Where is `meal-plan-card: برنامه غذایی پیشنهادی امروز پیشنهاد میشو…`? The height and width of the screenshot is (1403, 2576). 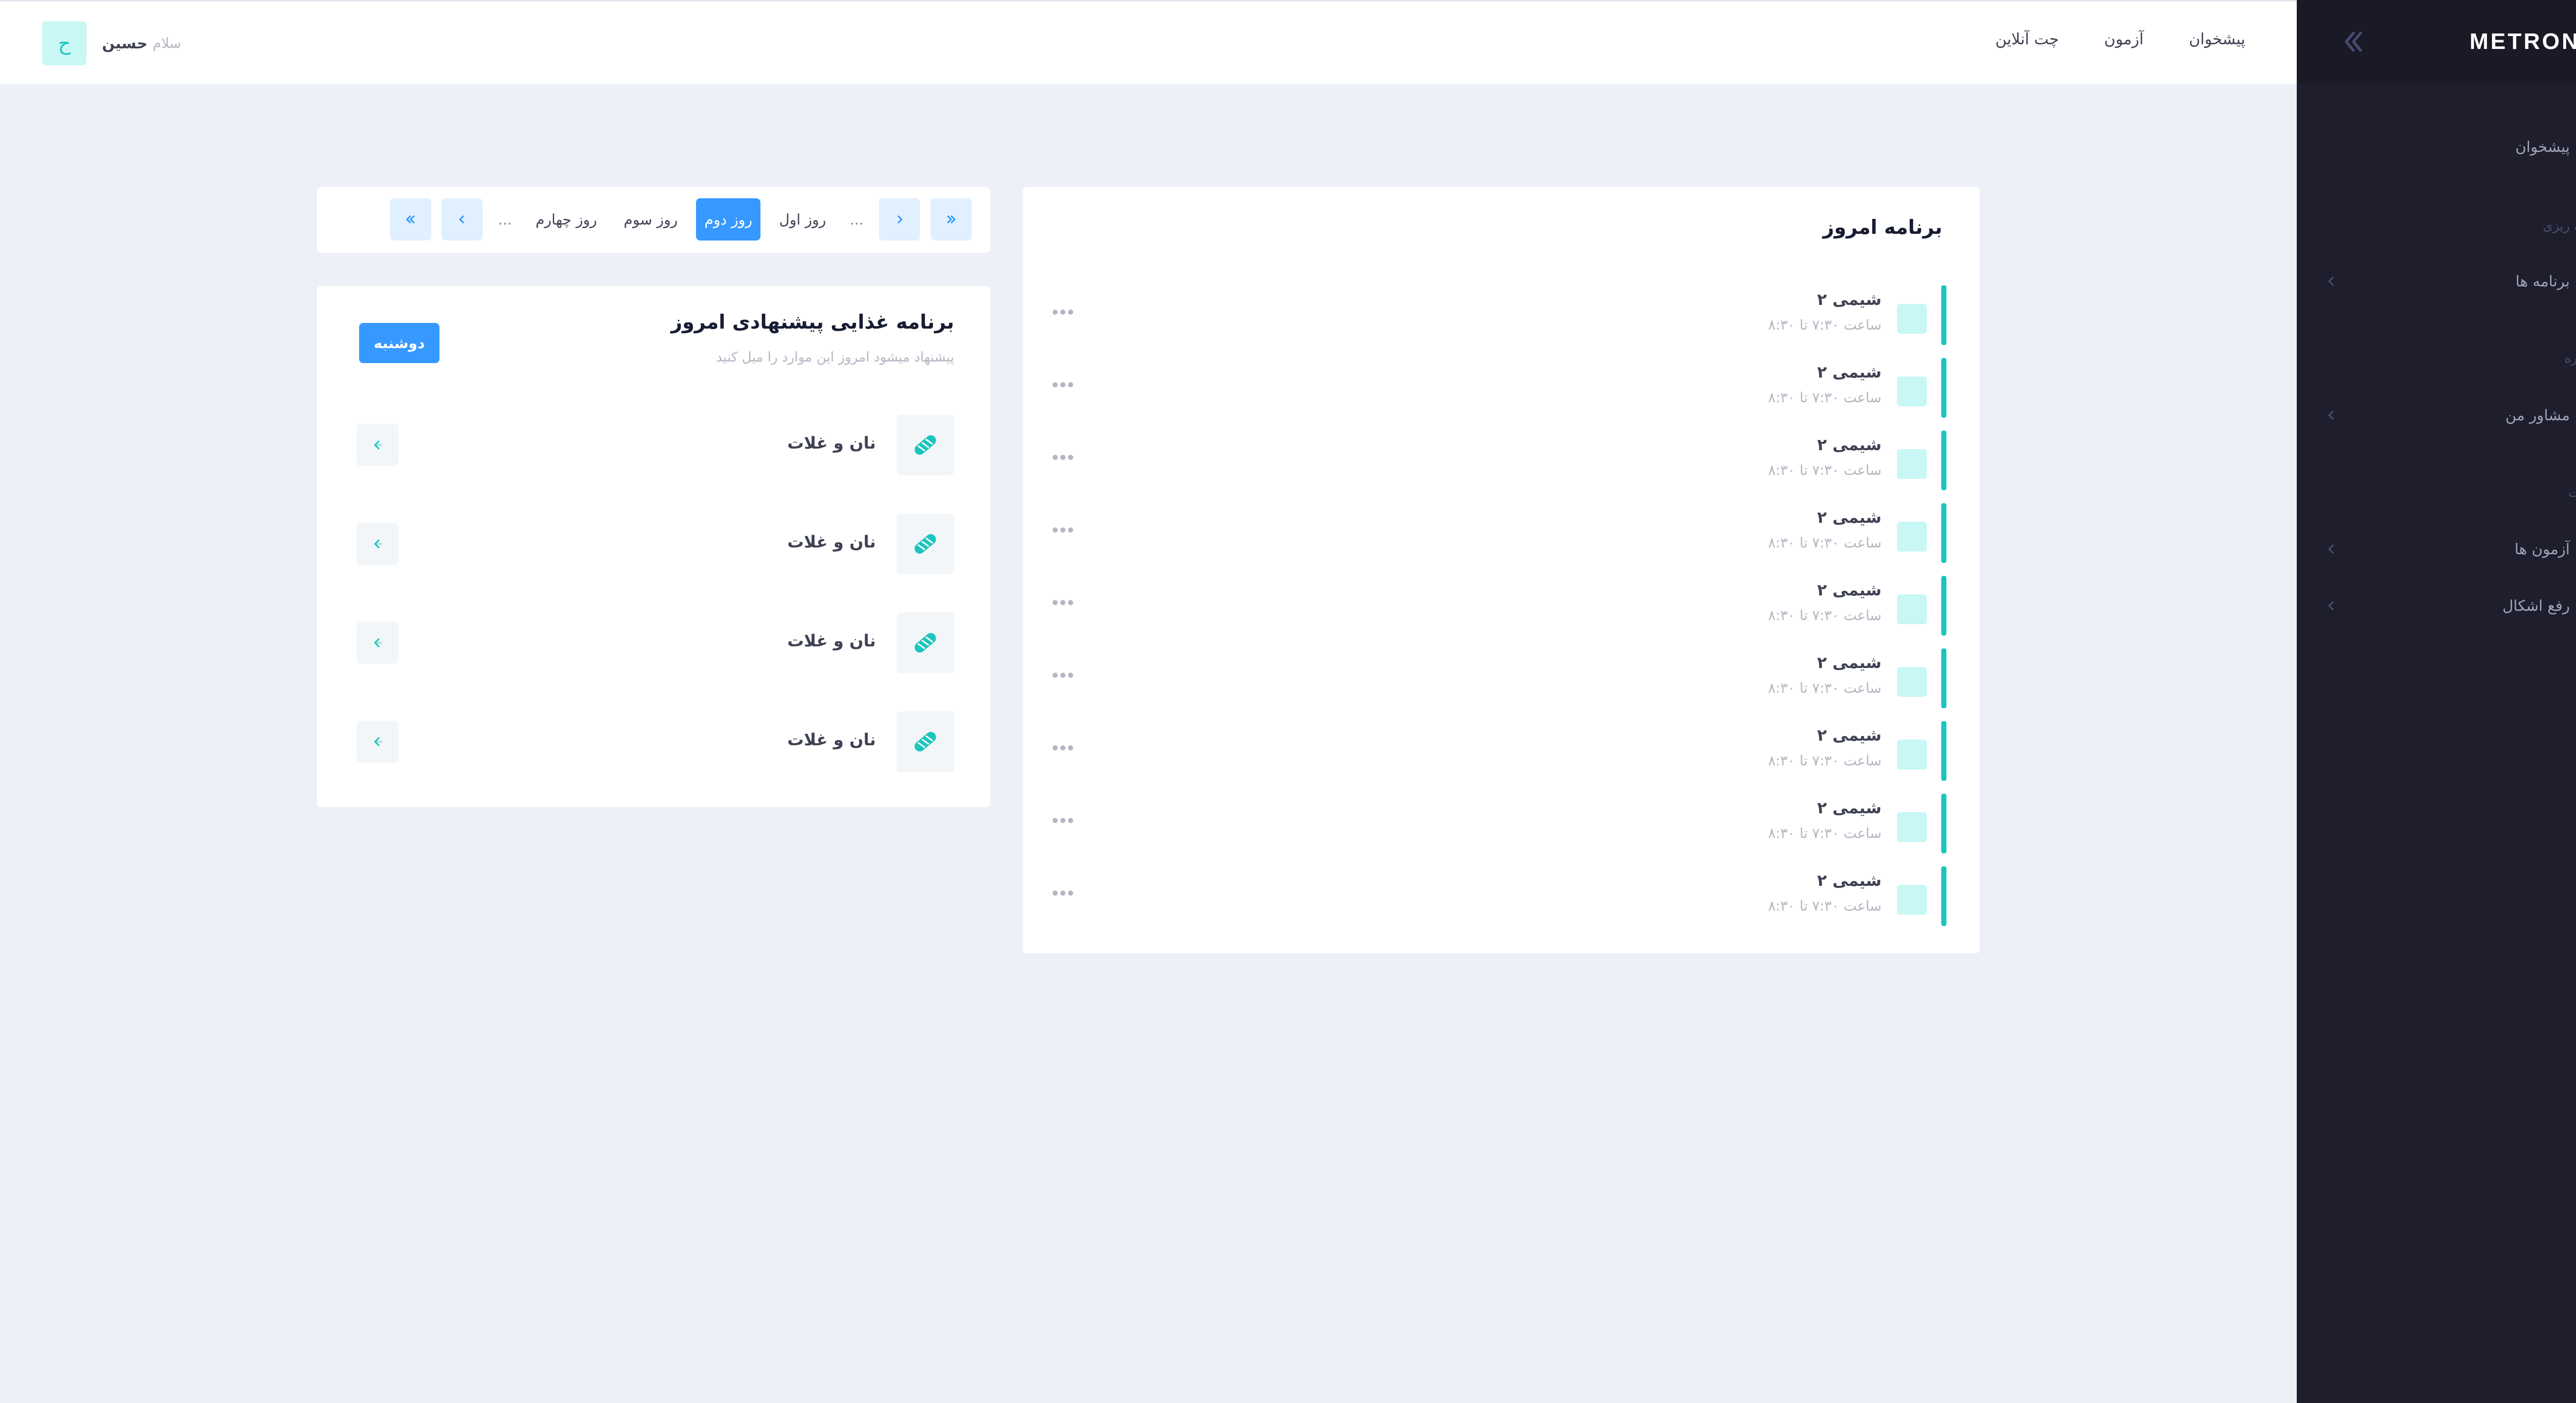 meal-plan-card: برنامه غذایی پیشنهادی امروز پیشنهاد میشو… is located at coordinates (653, 546).